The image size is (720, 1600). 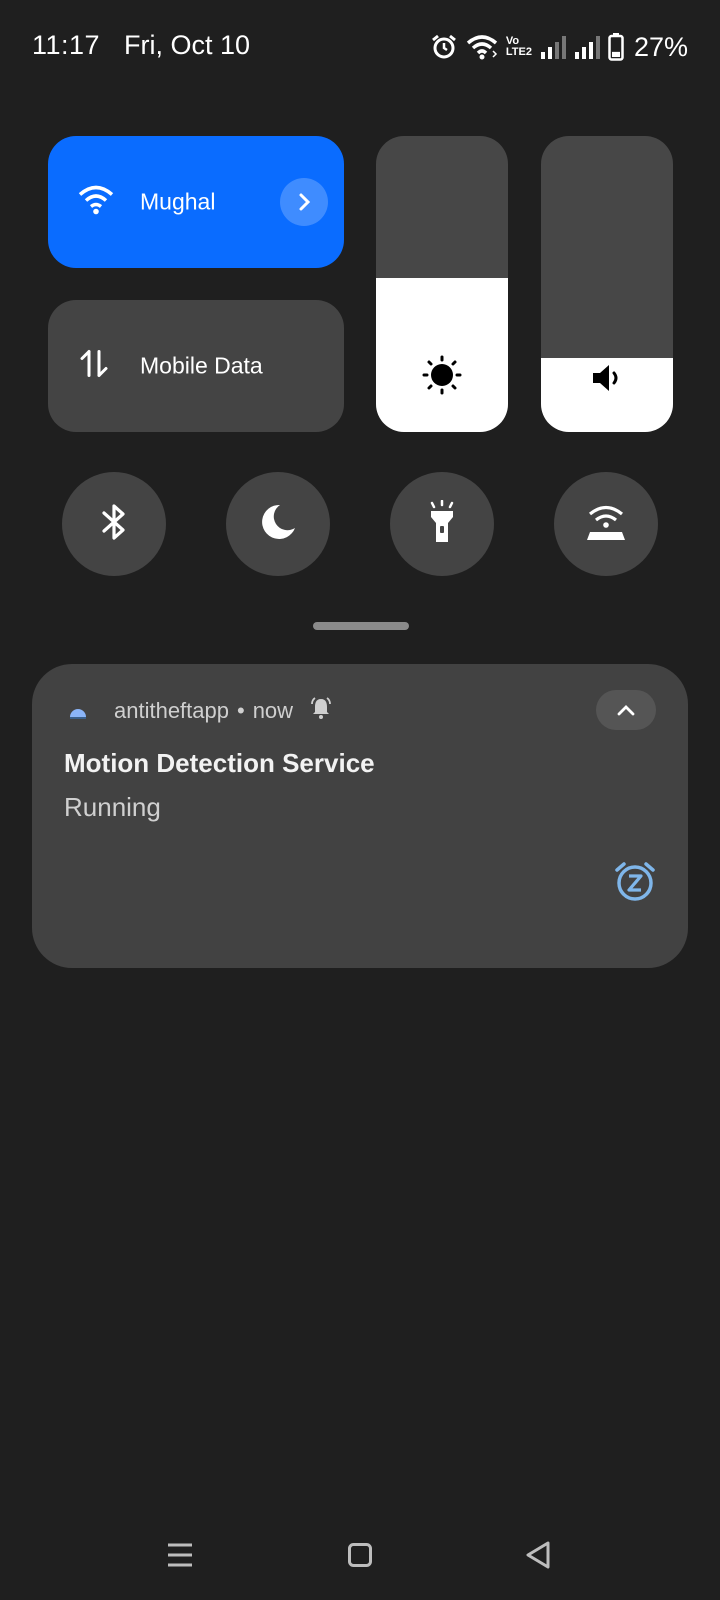 I want to click on home-icon, so click(x=360, y=1555).